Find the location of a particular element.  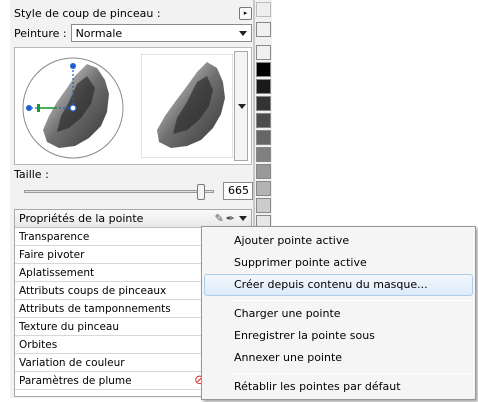

menu-item-append-tip: Annexer une pointe is located at coordinates (338, 358).